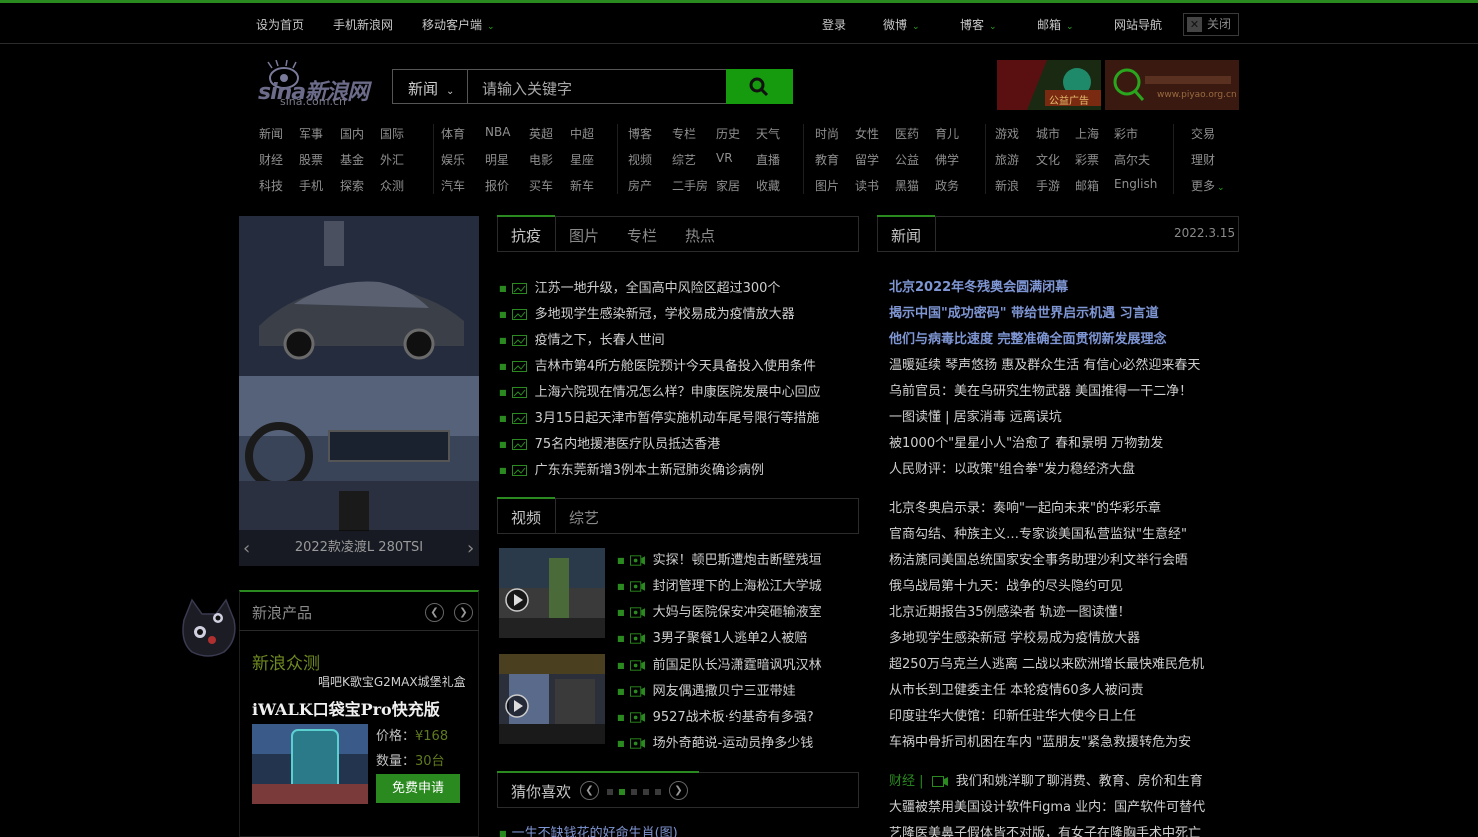 Image resolution: width=1478 pixels, height=837 pixels. What do you see at coordinates (286, 661) in the screenshot?
I see `zhongce-title: 新浪众测` at bounding box center [286, 661].